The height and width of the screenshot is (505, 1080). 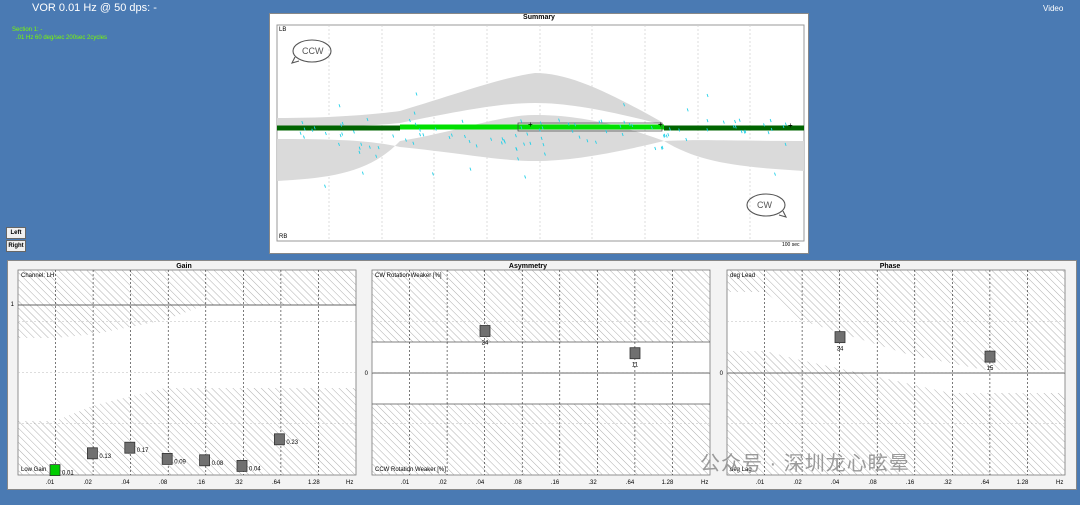 What do you see at coordinates (37, 276) in the screenshot?
I see `gain-channel-label: Channel: LH` at bounding box center [37, 276].